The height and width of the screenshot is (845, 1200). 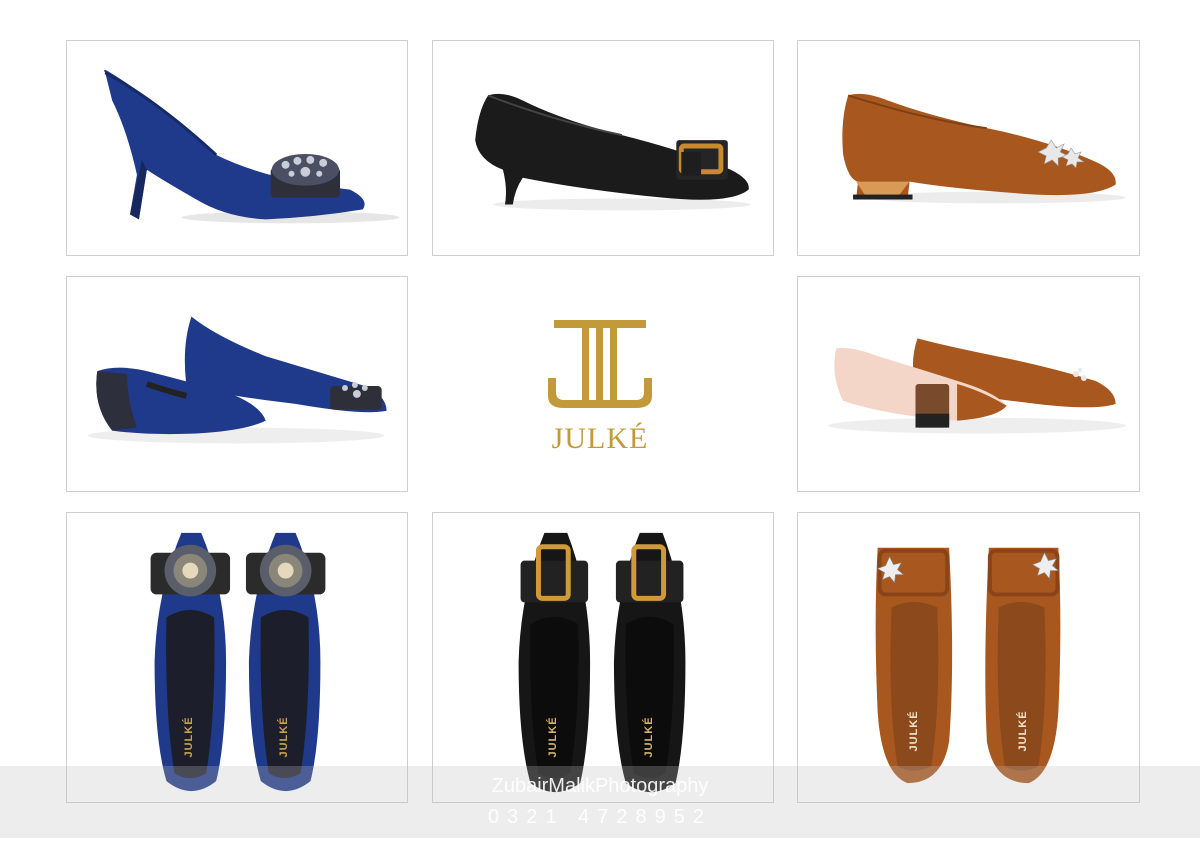 I want to click on photo-tan-block-heel-top: JULKÉ JULKÉ, so click(x=968, y=657).